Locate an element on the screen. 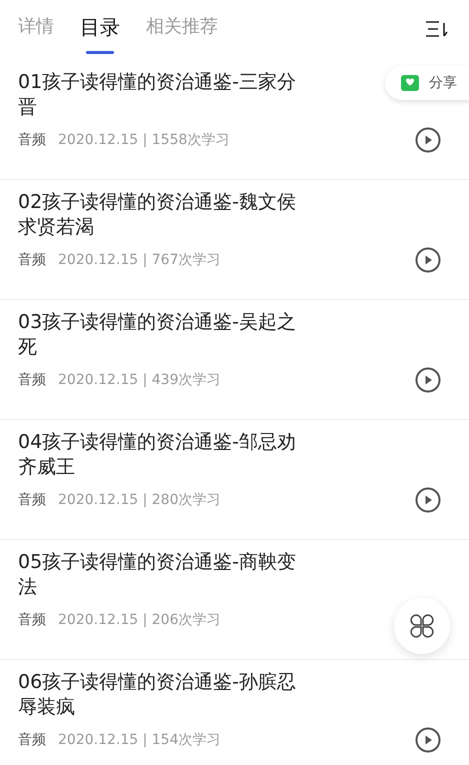 The image size is (469, 765). episode-title: 03孩子读得懂的资治通鉴-吴起之死 is located at coordinates (163, 335).